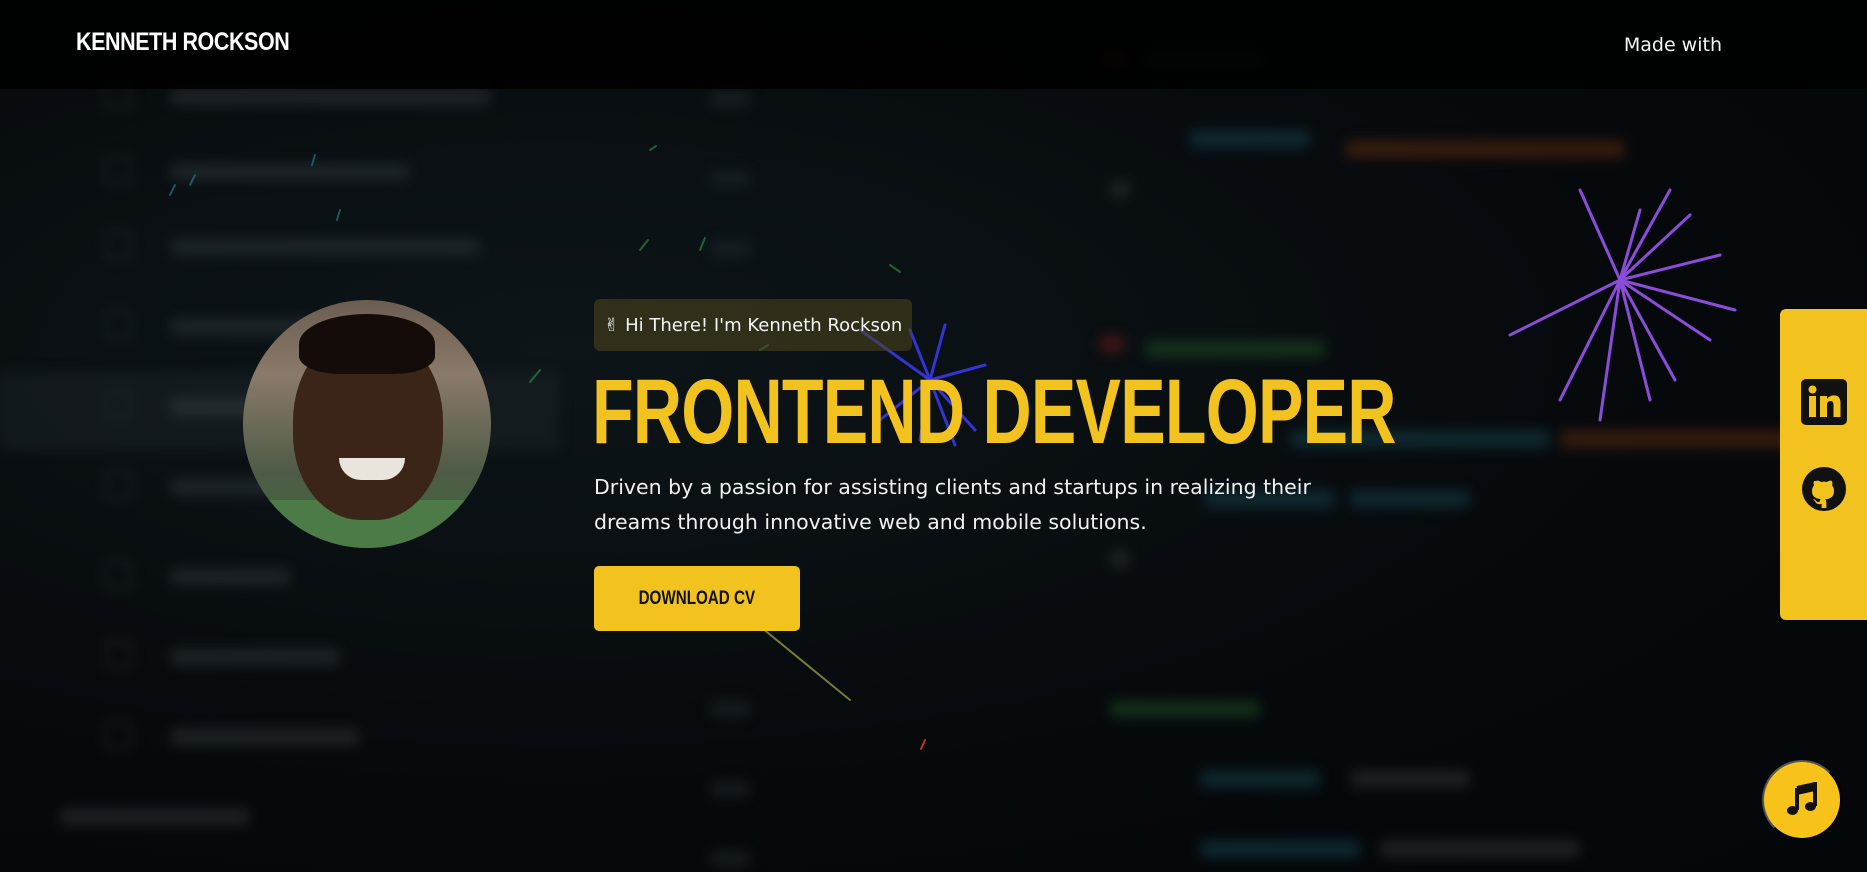 This screenshot has width=1867, height=872. What do you see at coordinates (1672, 45) in the screenshot?
I see `made-with-text: Made with` at bounding box center [1672, 45].